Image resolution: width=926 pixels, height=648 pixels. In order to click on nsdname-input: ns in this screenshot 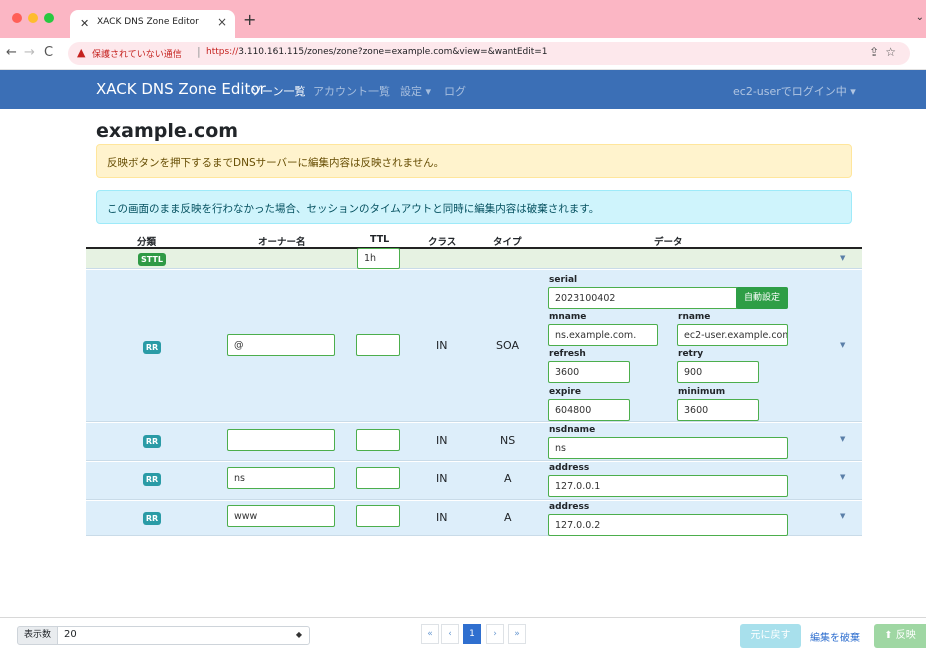, I will do `click(668, 448)`.